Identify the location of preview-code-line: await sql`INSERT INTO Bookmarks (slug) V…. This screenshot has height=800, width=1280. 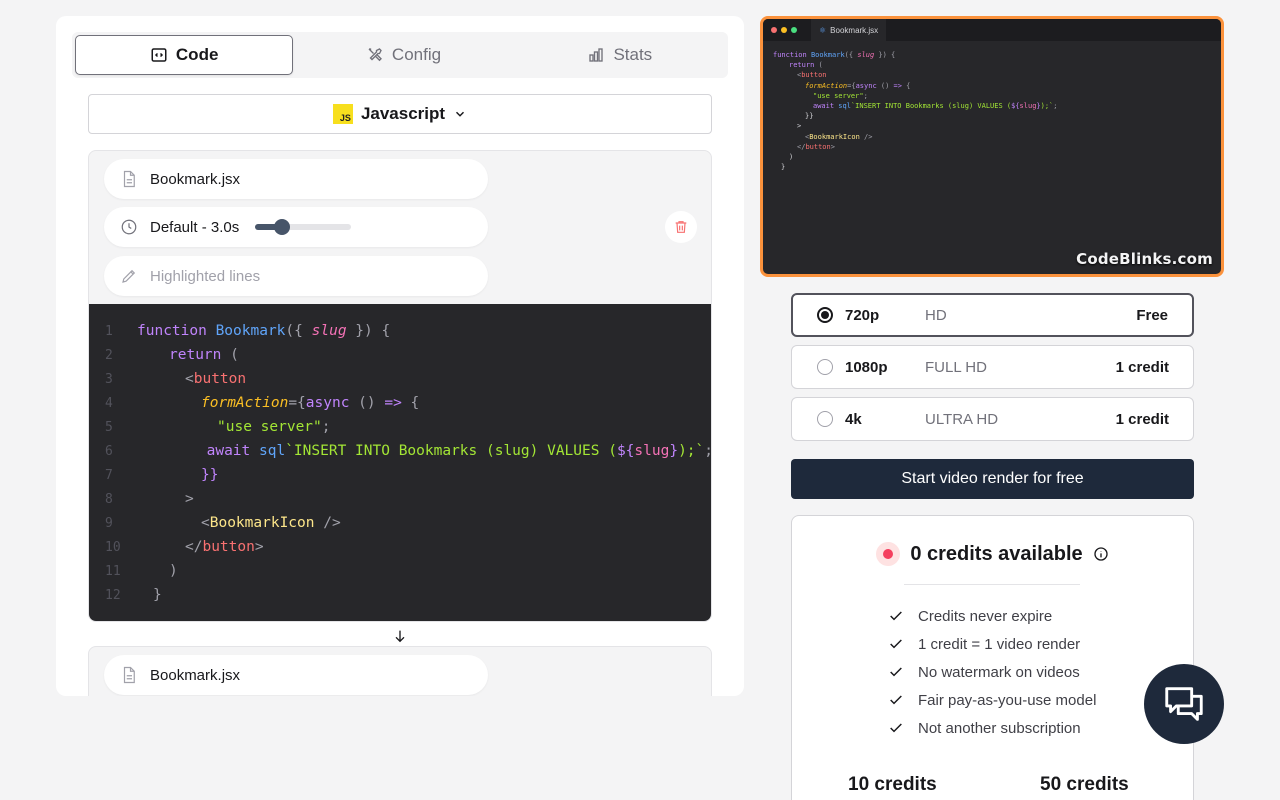
(935, 105).